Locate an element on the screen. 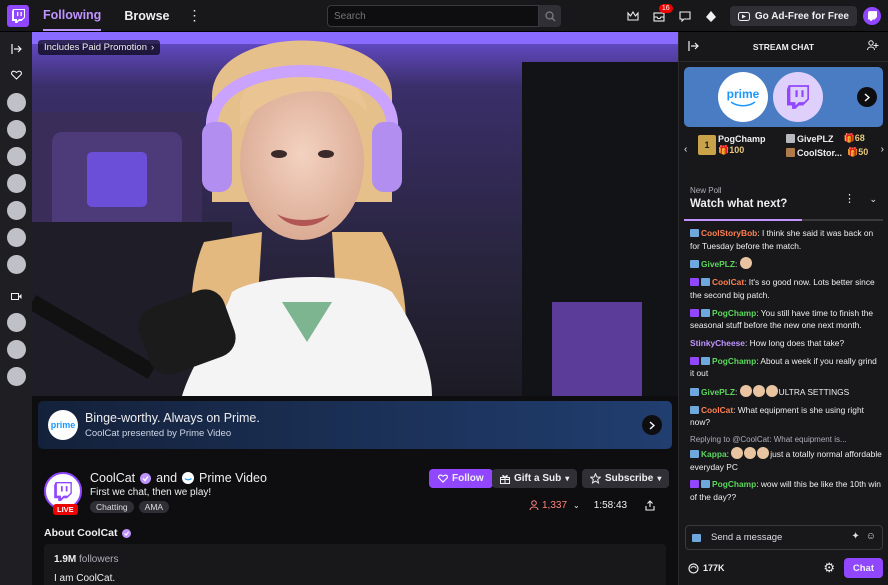 The image size is (888, 585). search-input is located at coordinates (433, 16).